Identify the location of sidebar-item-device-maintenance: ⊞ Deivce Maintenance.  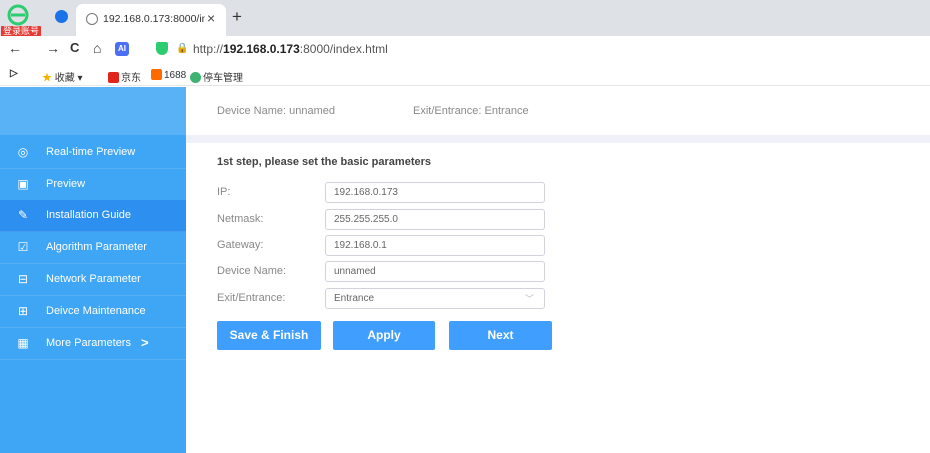
(93, 312).